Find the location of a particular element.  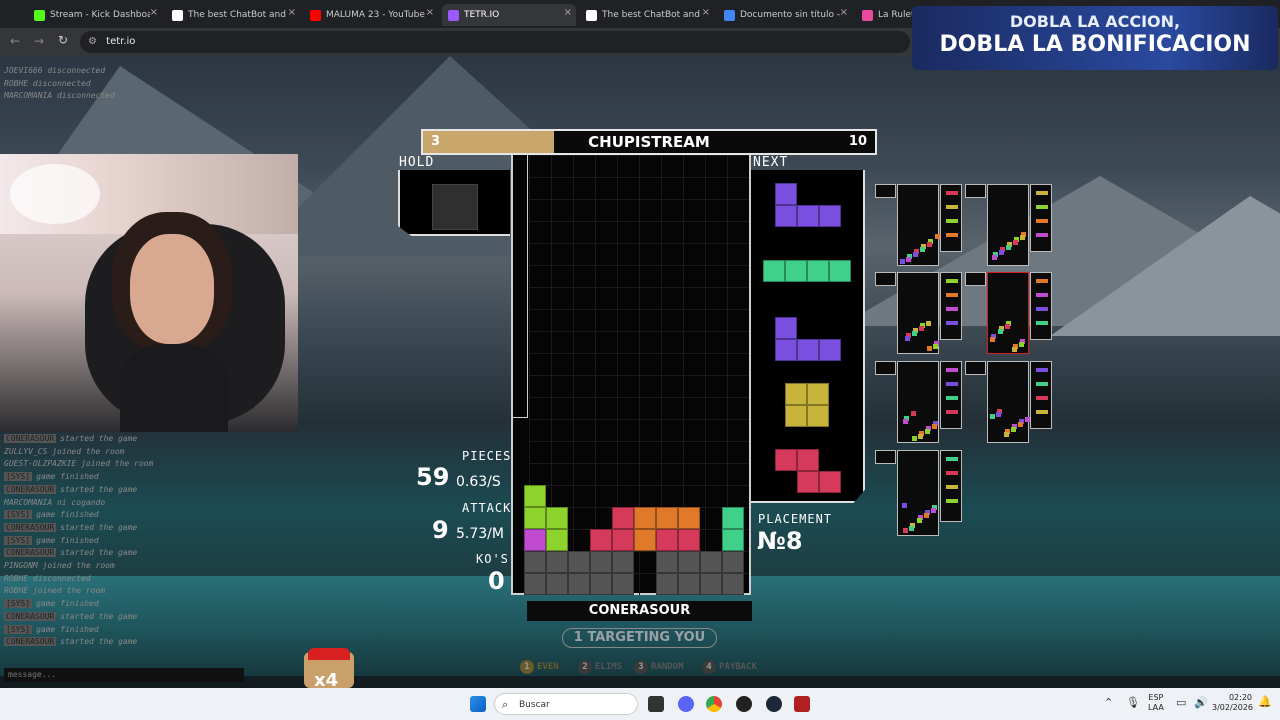

steam-app-icon is located at coordinates (774, 704).